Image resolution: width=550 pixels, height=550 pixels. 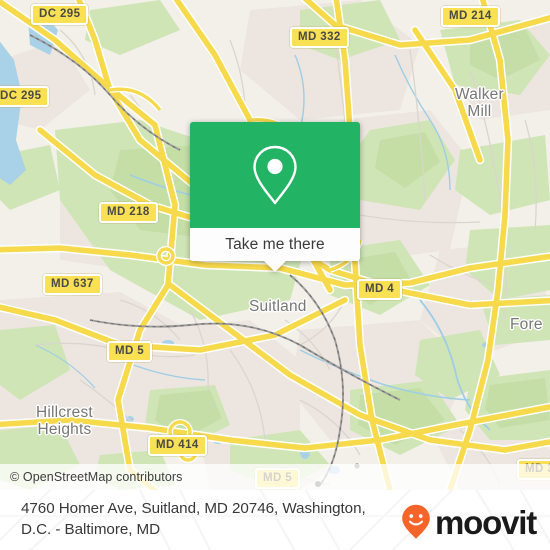 I want to click on osm-attribution-text: © OpenStreetMap contributors, so click(x=91, y=477).